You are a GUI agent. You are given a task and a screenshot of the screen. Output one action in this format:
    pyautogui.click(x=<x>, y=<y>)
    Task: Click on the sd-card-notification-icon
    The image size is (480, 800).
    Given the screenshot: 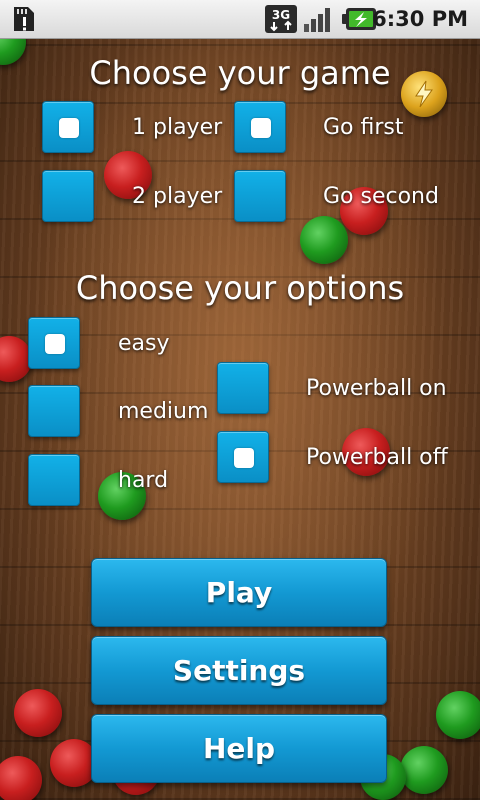 What is the action you would take?
    pyautogui.click(x=24, y=19)
    